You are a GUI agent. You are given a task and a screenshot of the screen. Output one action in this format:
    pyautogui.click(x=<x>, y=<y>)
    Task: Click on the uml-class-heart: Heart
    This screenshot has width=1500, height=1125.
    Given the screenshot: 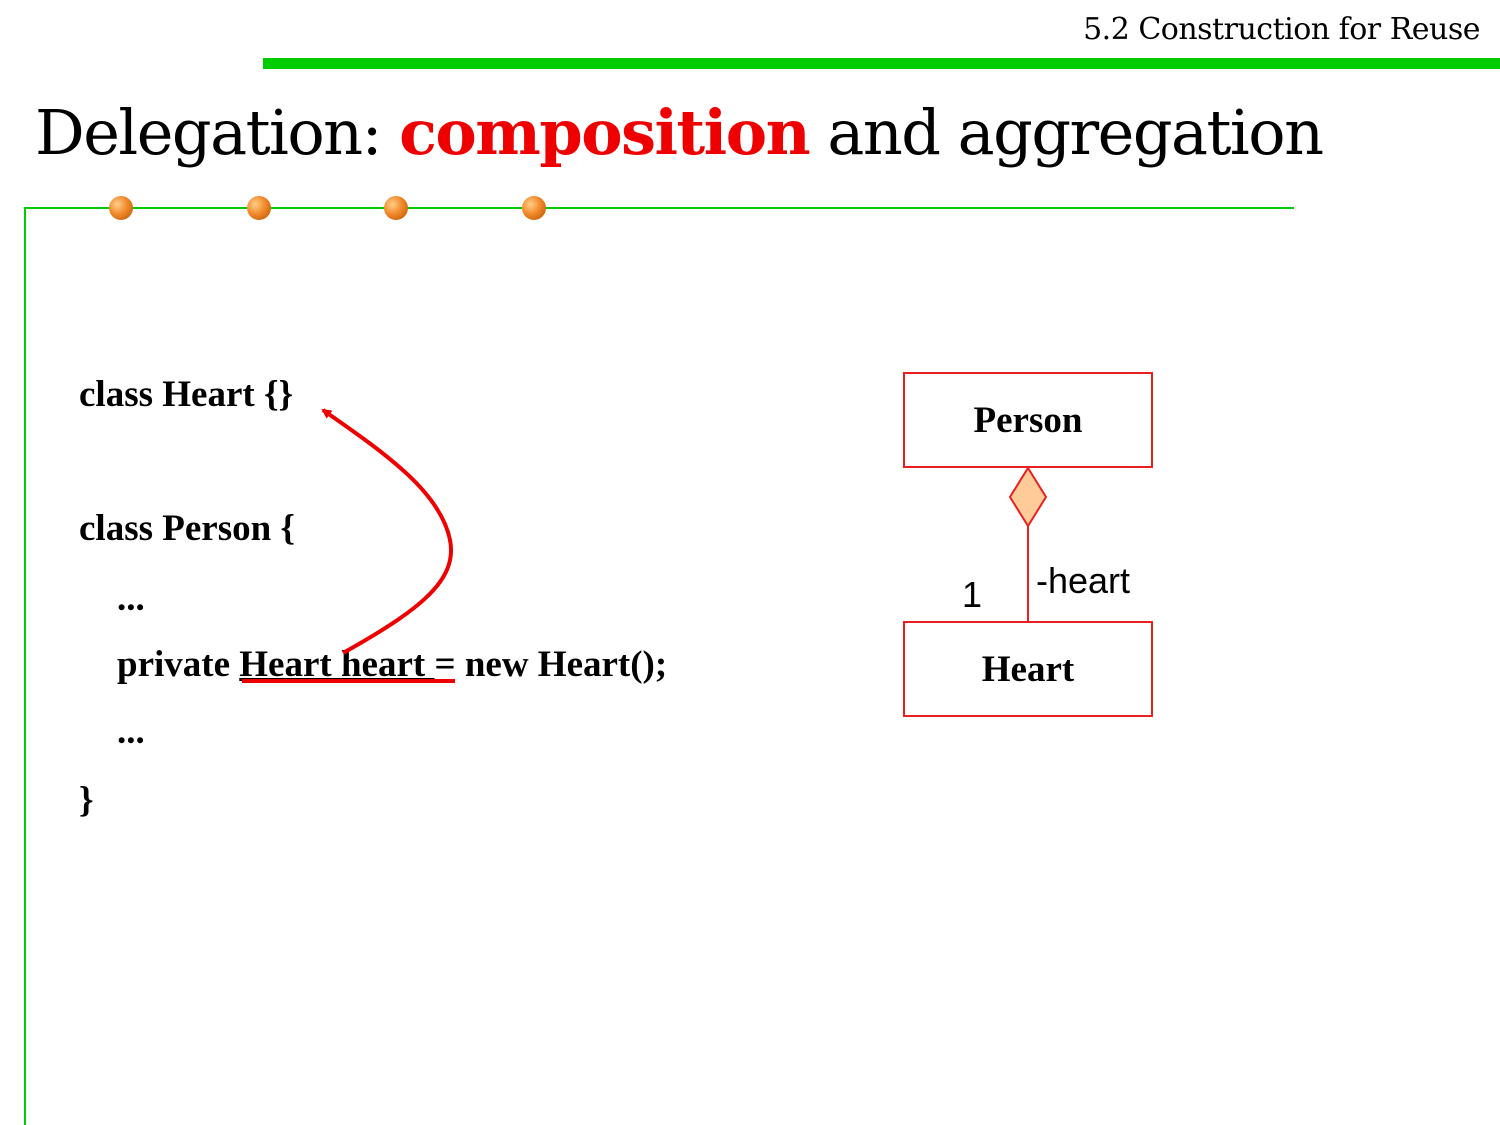 What is the action you would take?
    pyautogui.click(x=1028, y=669)
    